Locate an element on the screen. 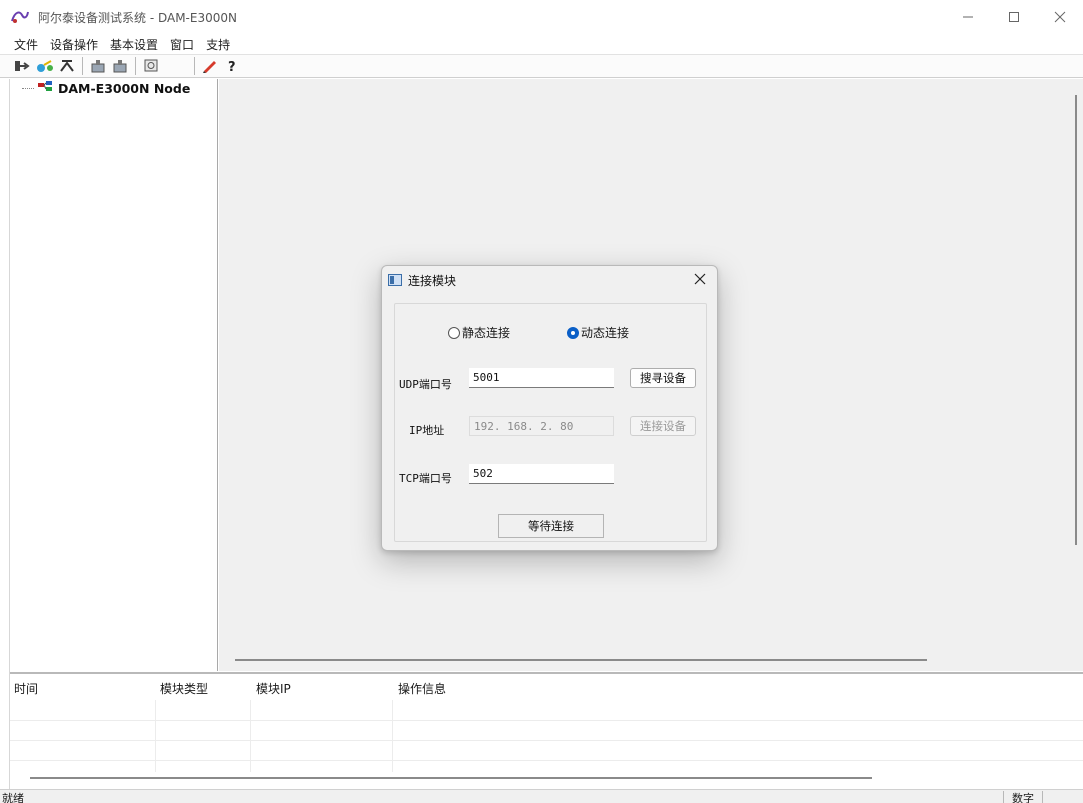 Image resolution: width=1083 pixels, height=803 pixels. workspace-horizontal-scrollbar is located at coordinates (581, 660).